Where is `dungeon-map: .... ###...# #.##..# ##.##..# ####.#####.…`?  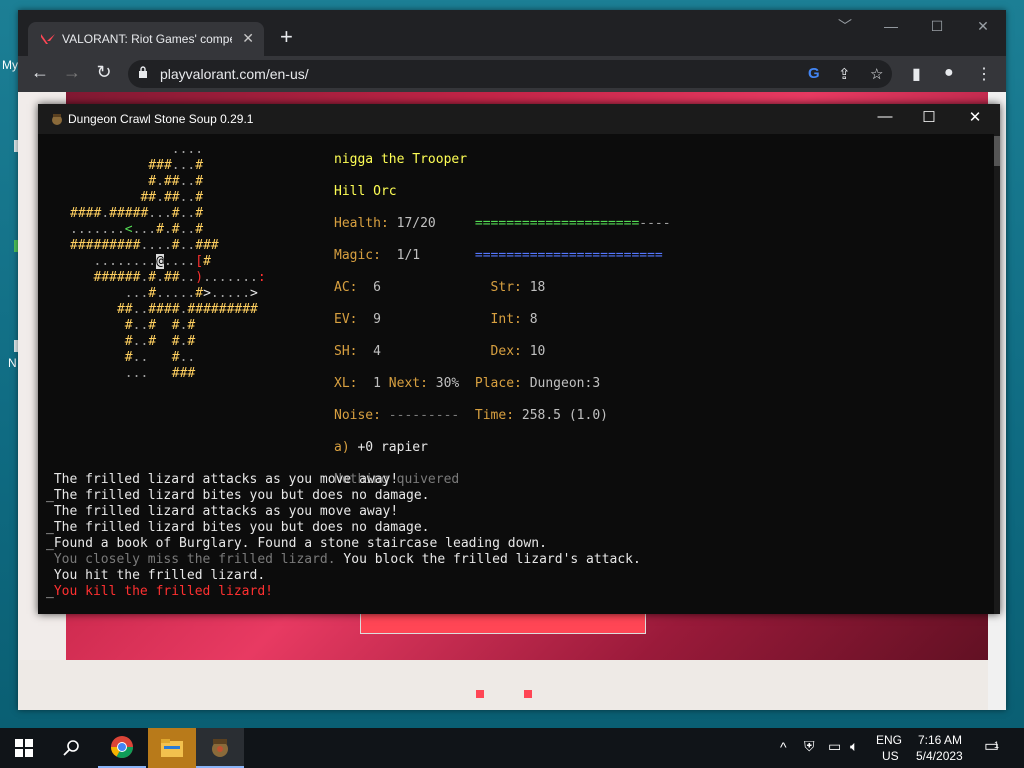 dungeon-map: .... ###...# #.##..# ##.##..# ####.#####.… is located at coordinates (168, 262).